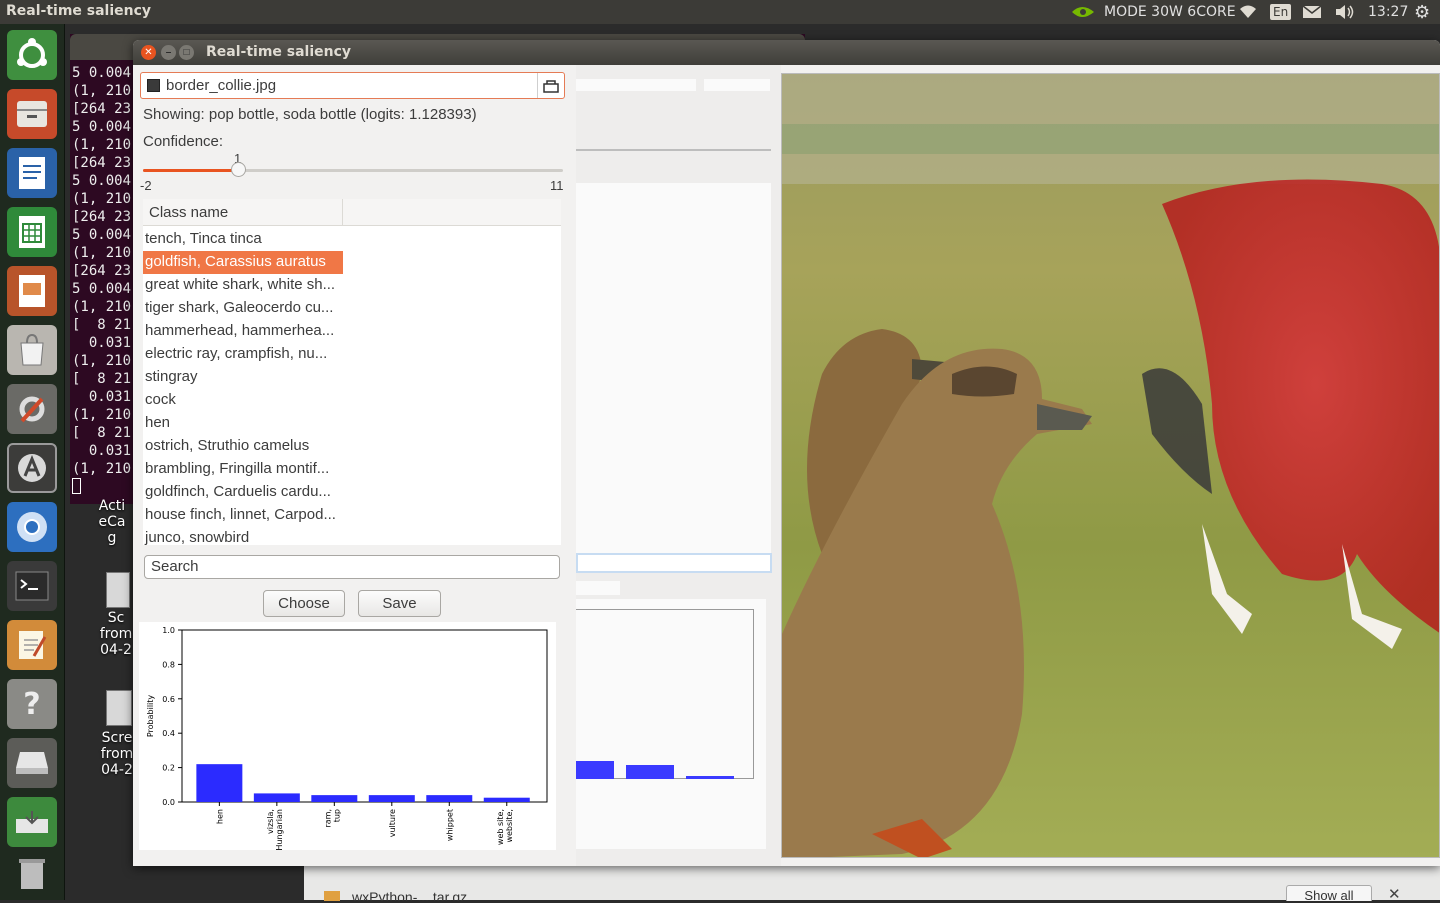  Describe the element at coordinates (1345, 12) in the screenshot. I see `volume-icon` at that location.